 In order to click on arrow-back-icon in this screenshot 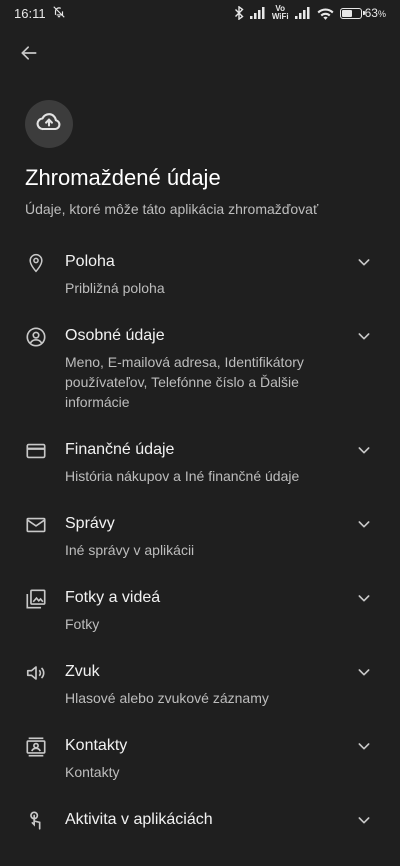, I will do `click(29, 55)`.